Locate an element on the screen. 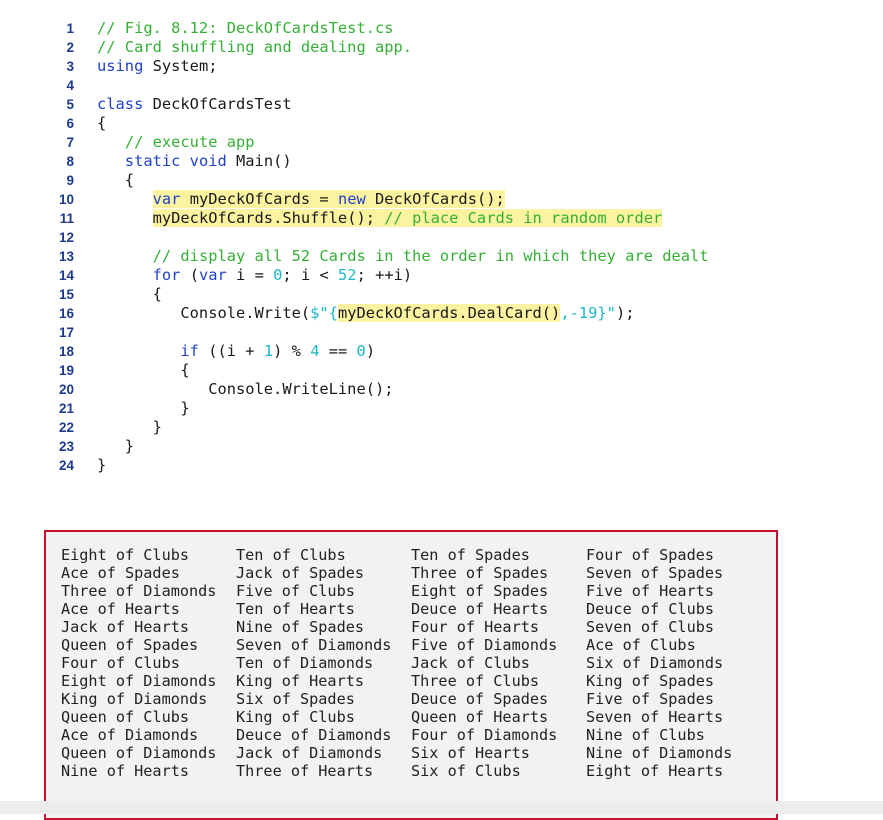 The width and height of the screenshot is (883, 820). output-card-name: Queen of Diamonds is located at coordinates (139, 753).